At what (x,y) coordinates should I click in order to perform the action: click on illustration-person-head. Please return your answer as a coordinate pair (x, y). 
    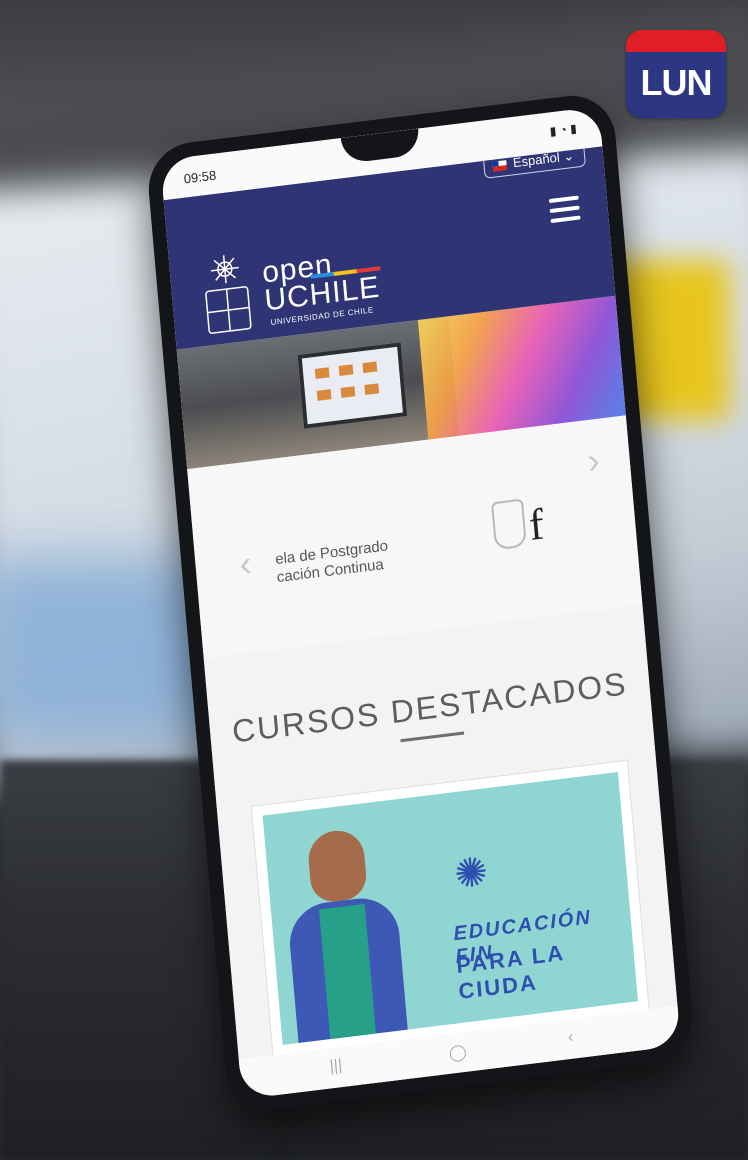
    Looking at the image, I should click on (337, 866).